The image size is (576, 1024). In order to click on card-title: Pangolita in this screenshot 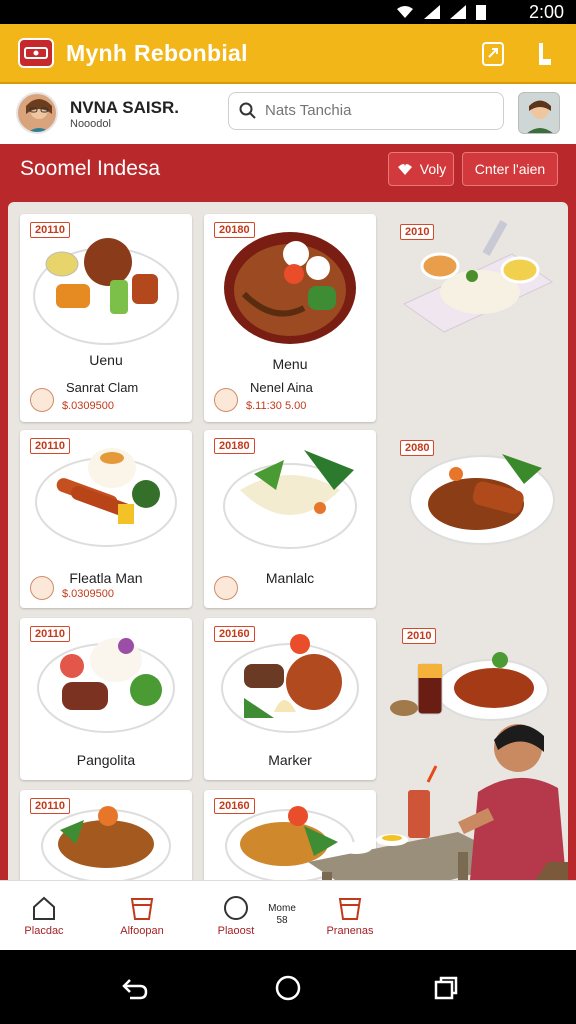, I will do `click(106, 760)`.